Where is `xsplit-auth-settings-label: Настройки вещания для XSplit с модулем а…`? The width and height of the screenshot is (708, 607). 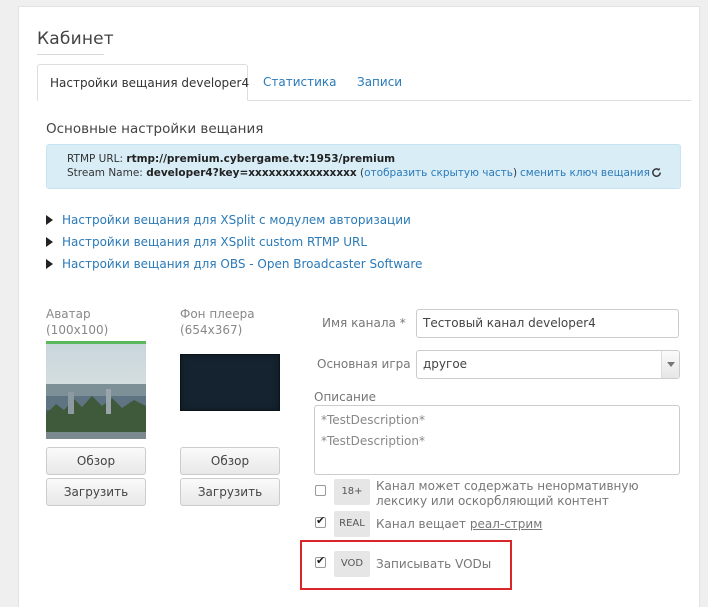
xsplit-auth-settings-label: Настройки вещания для XSplit с модулем а… is located at coordinates (236, 220).